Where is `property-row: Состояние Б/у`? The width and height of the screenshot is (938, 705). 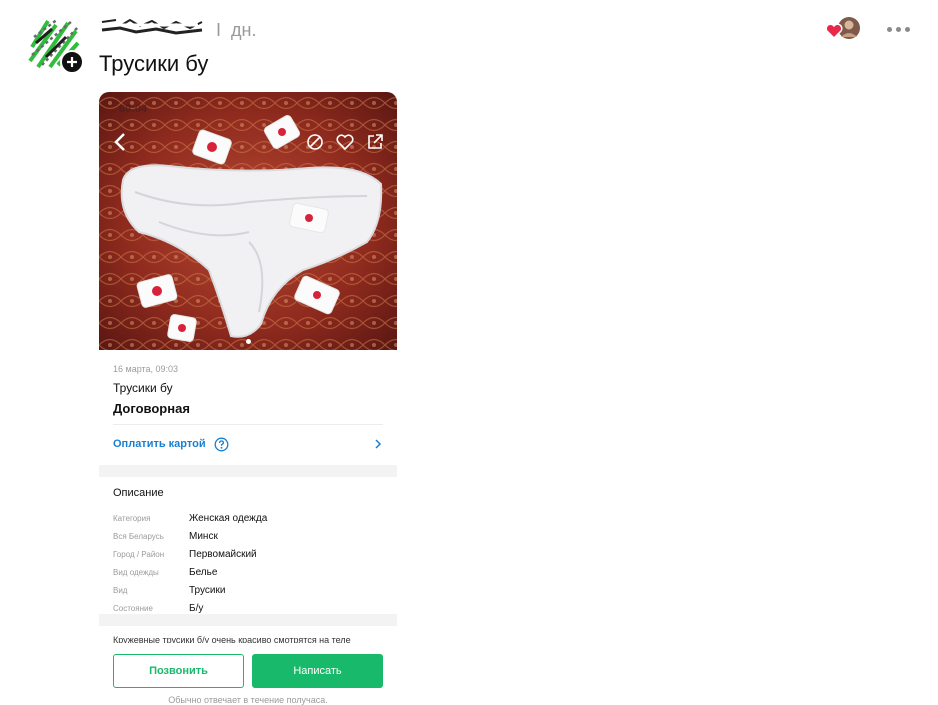 property-row: Состояние Б/у is located at coordinates (190, 608).